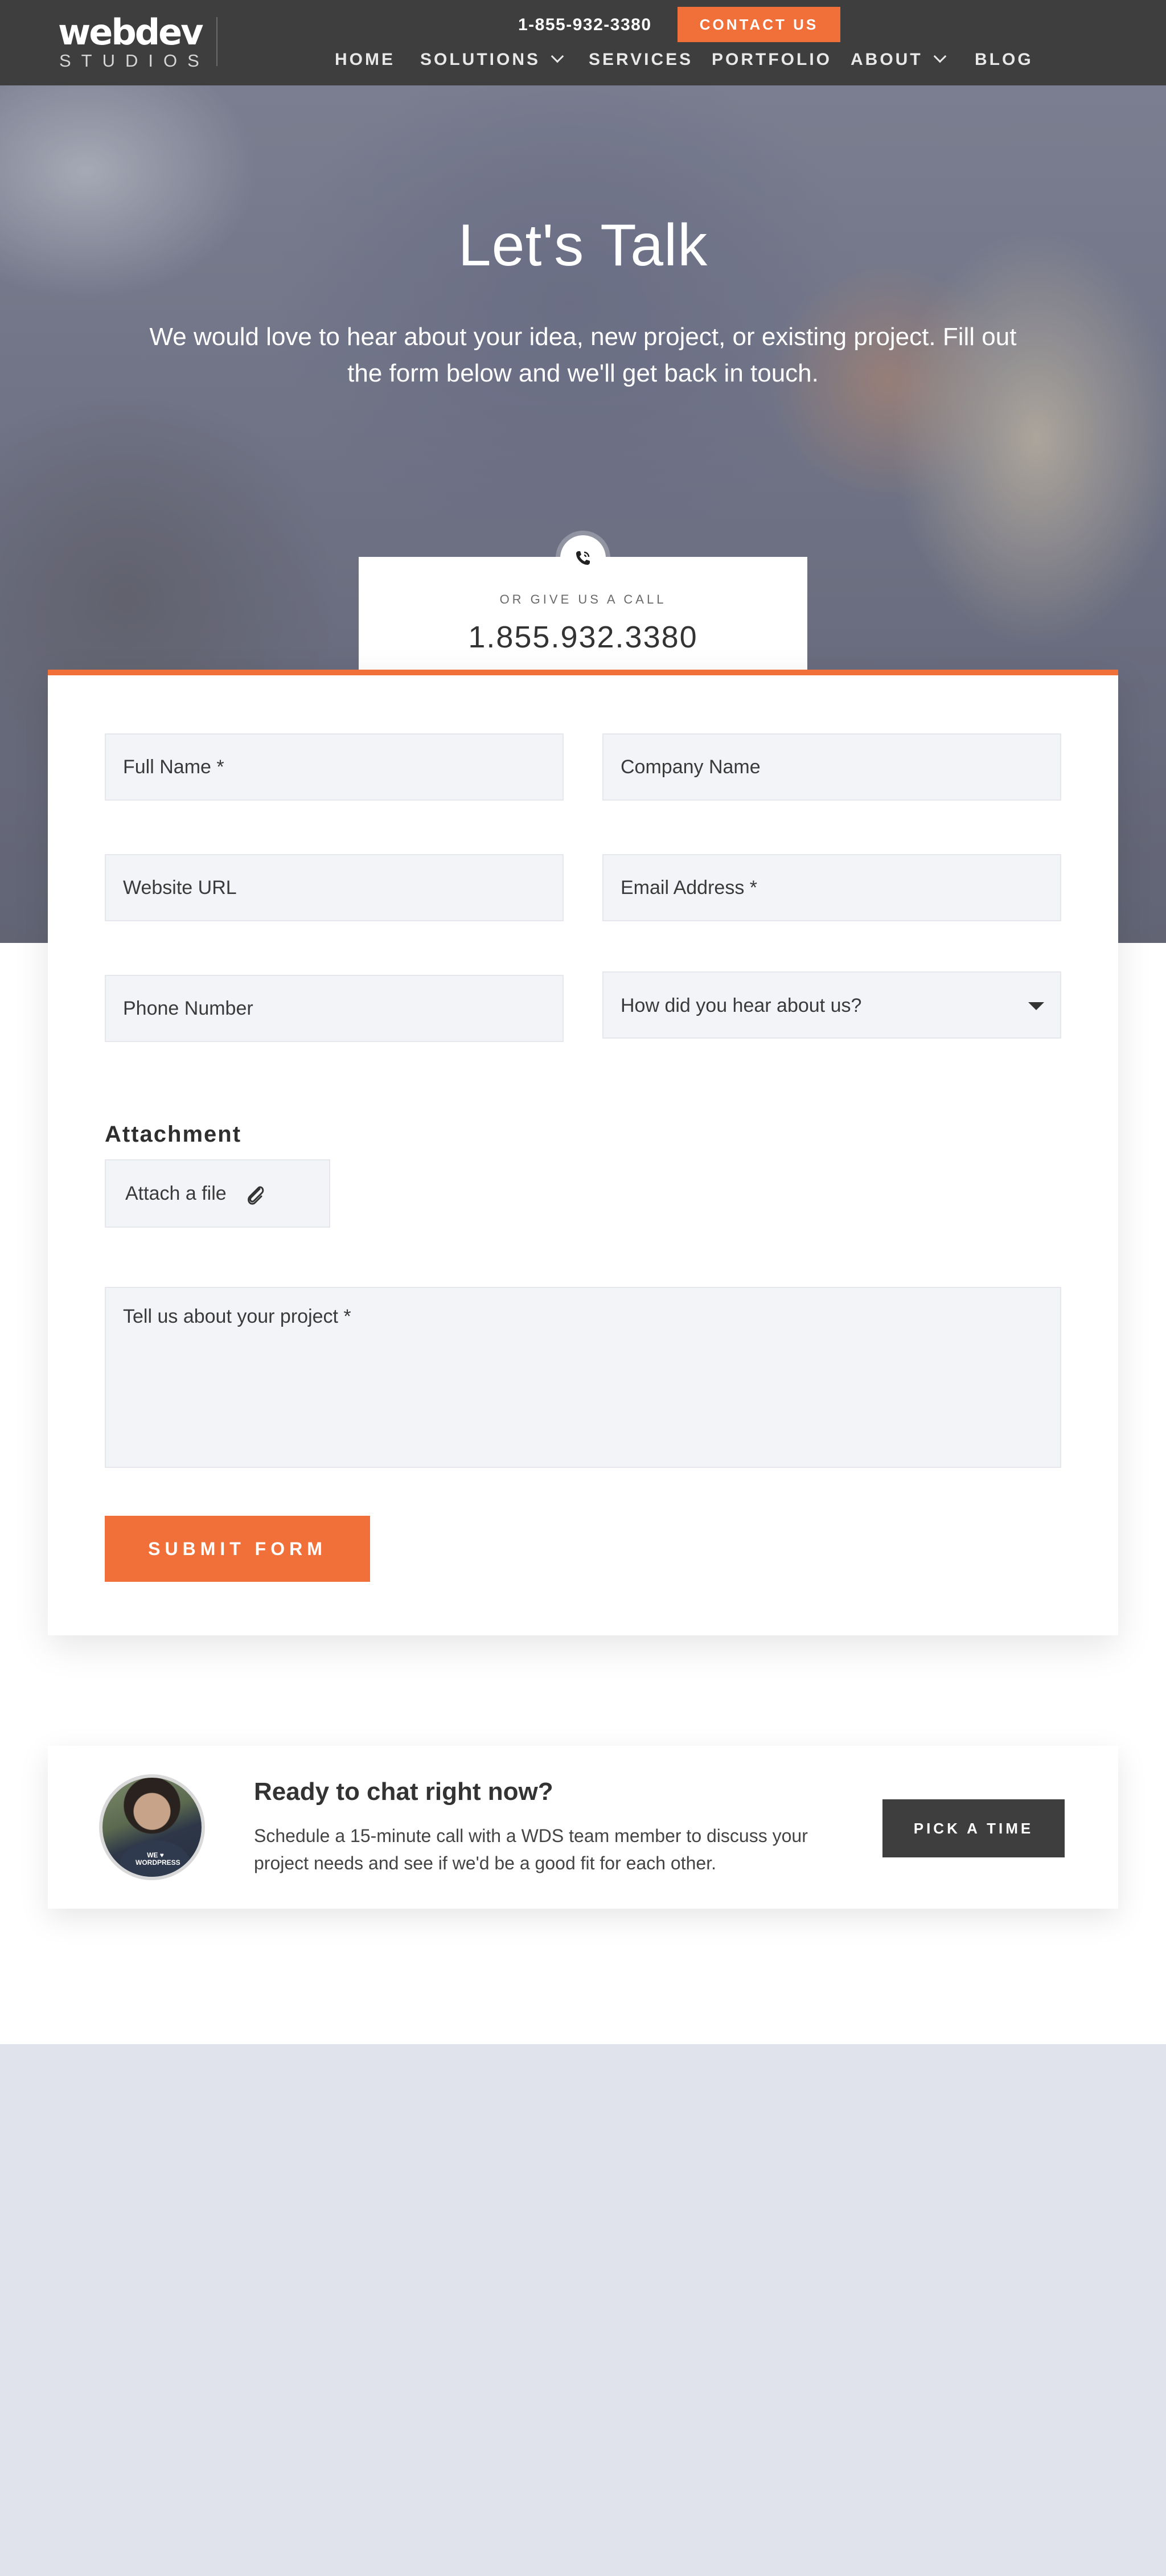 This screenshot has height=2576, width=1166. Describe the element at coordinates (403, 1792) in the screenshot. I see `chat-title: Ready to chat right now?` at that location.